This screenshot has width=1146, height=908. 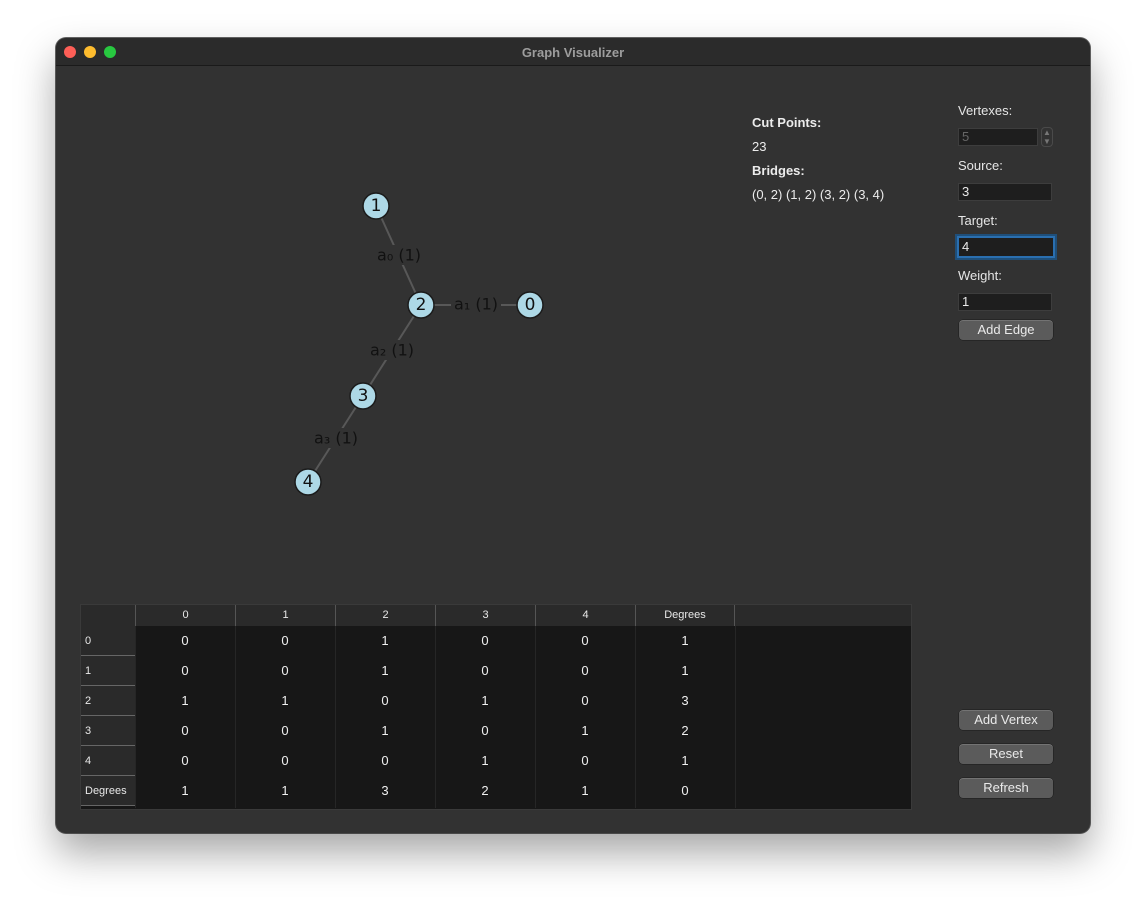 I want to click on graph-node-label: 4, so click(x=308, y=482).